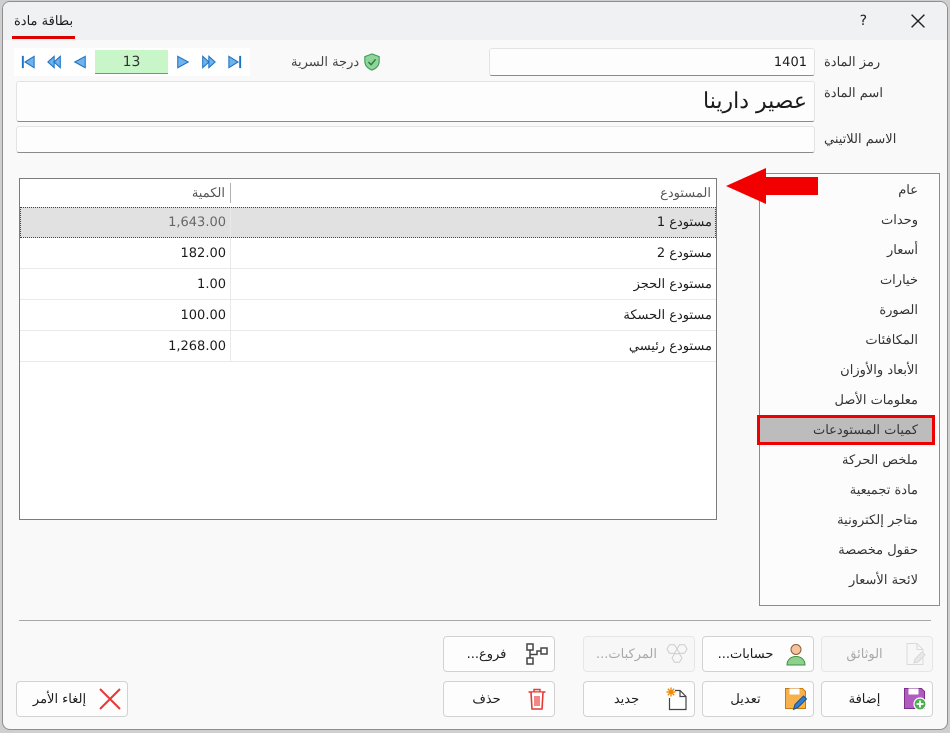 This screenshot has height=733, width=950. Describe the element at coordinates (758, 699) in the screenshot. I see `edit-button: تعديل` at that location.